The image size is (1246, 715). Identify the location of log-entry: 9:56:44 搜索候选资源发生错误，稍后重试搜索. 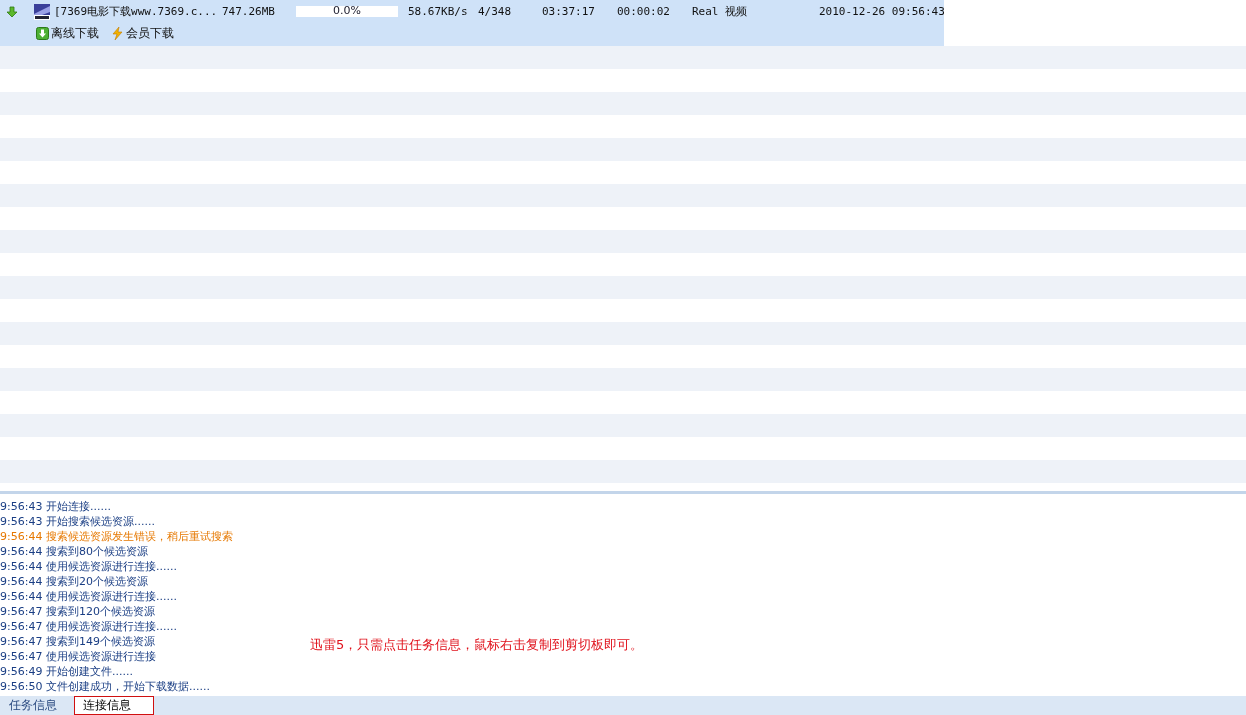
(116, 536).